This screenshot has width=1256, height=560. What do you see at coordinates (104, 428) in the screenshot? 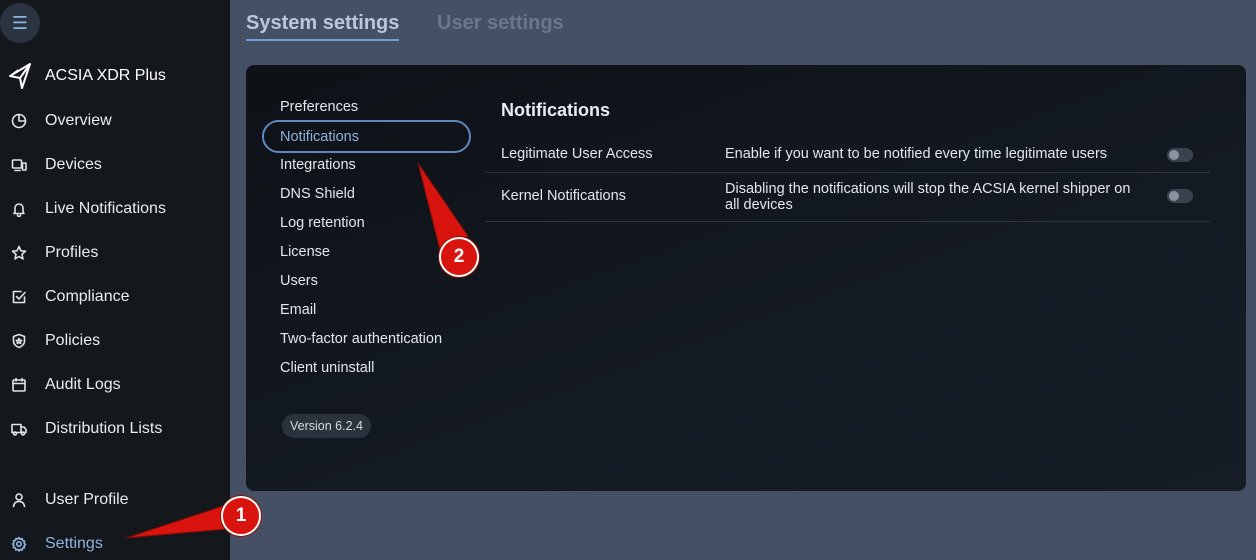
I see `sidebar-item-label: Distribution Lists` at bounding box center [104, 428].